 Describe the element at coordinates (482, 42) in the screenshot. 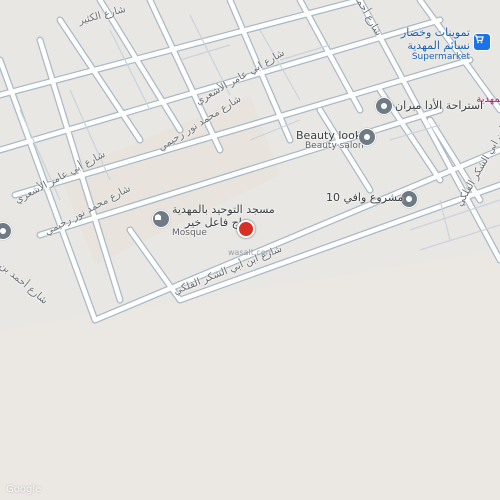

I see `cart-icon` at that location.